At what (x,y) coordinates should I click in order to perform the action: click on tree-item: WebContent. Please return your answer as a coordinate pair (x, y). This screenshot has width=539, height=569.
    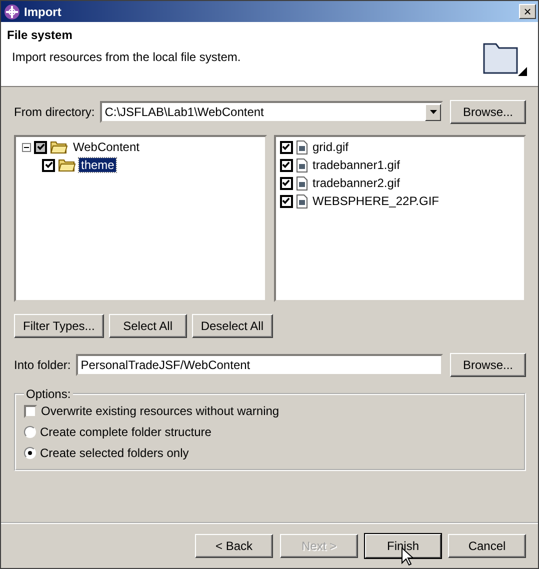
    Looking at the image, I should click on (106, 147).